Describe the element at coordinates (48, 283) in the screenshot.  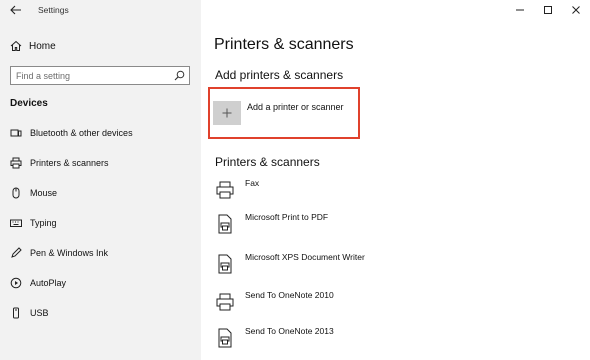
I see `sidebar-item-label: AutoPlay` at that location.